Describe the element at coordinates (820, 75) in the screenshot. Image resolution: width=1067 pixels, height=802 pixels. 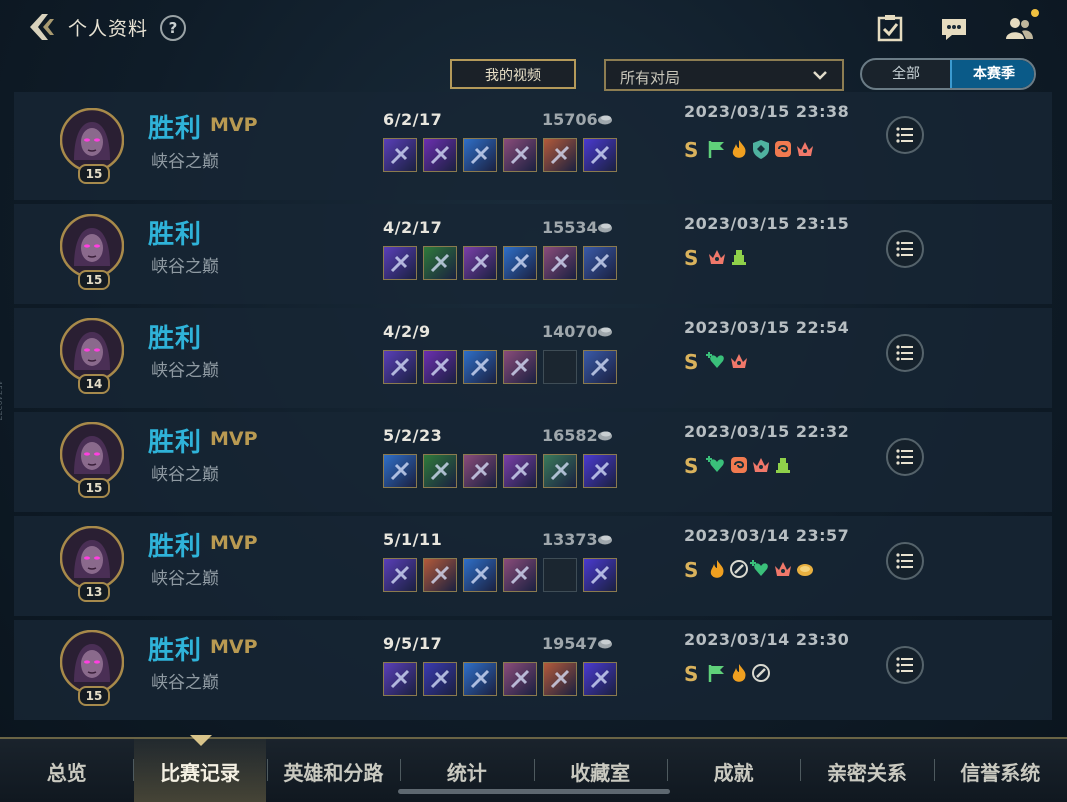
I see `chevron-down-icon` at that location.